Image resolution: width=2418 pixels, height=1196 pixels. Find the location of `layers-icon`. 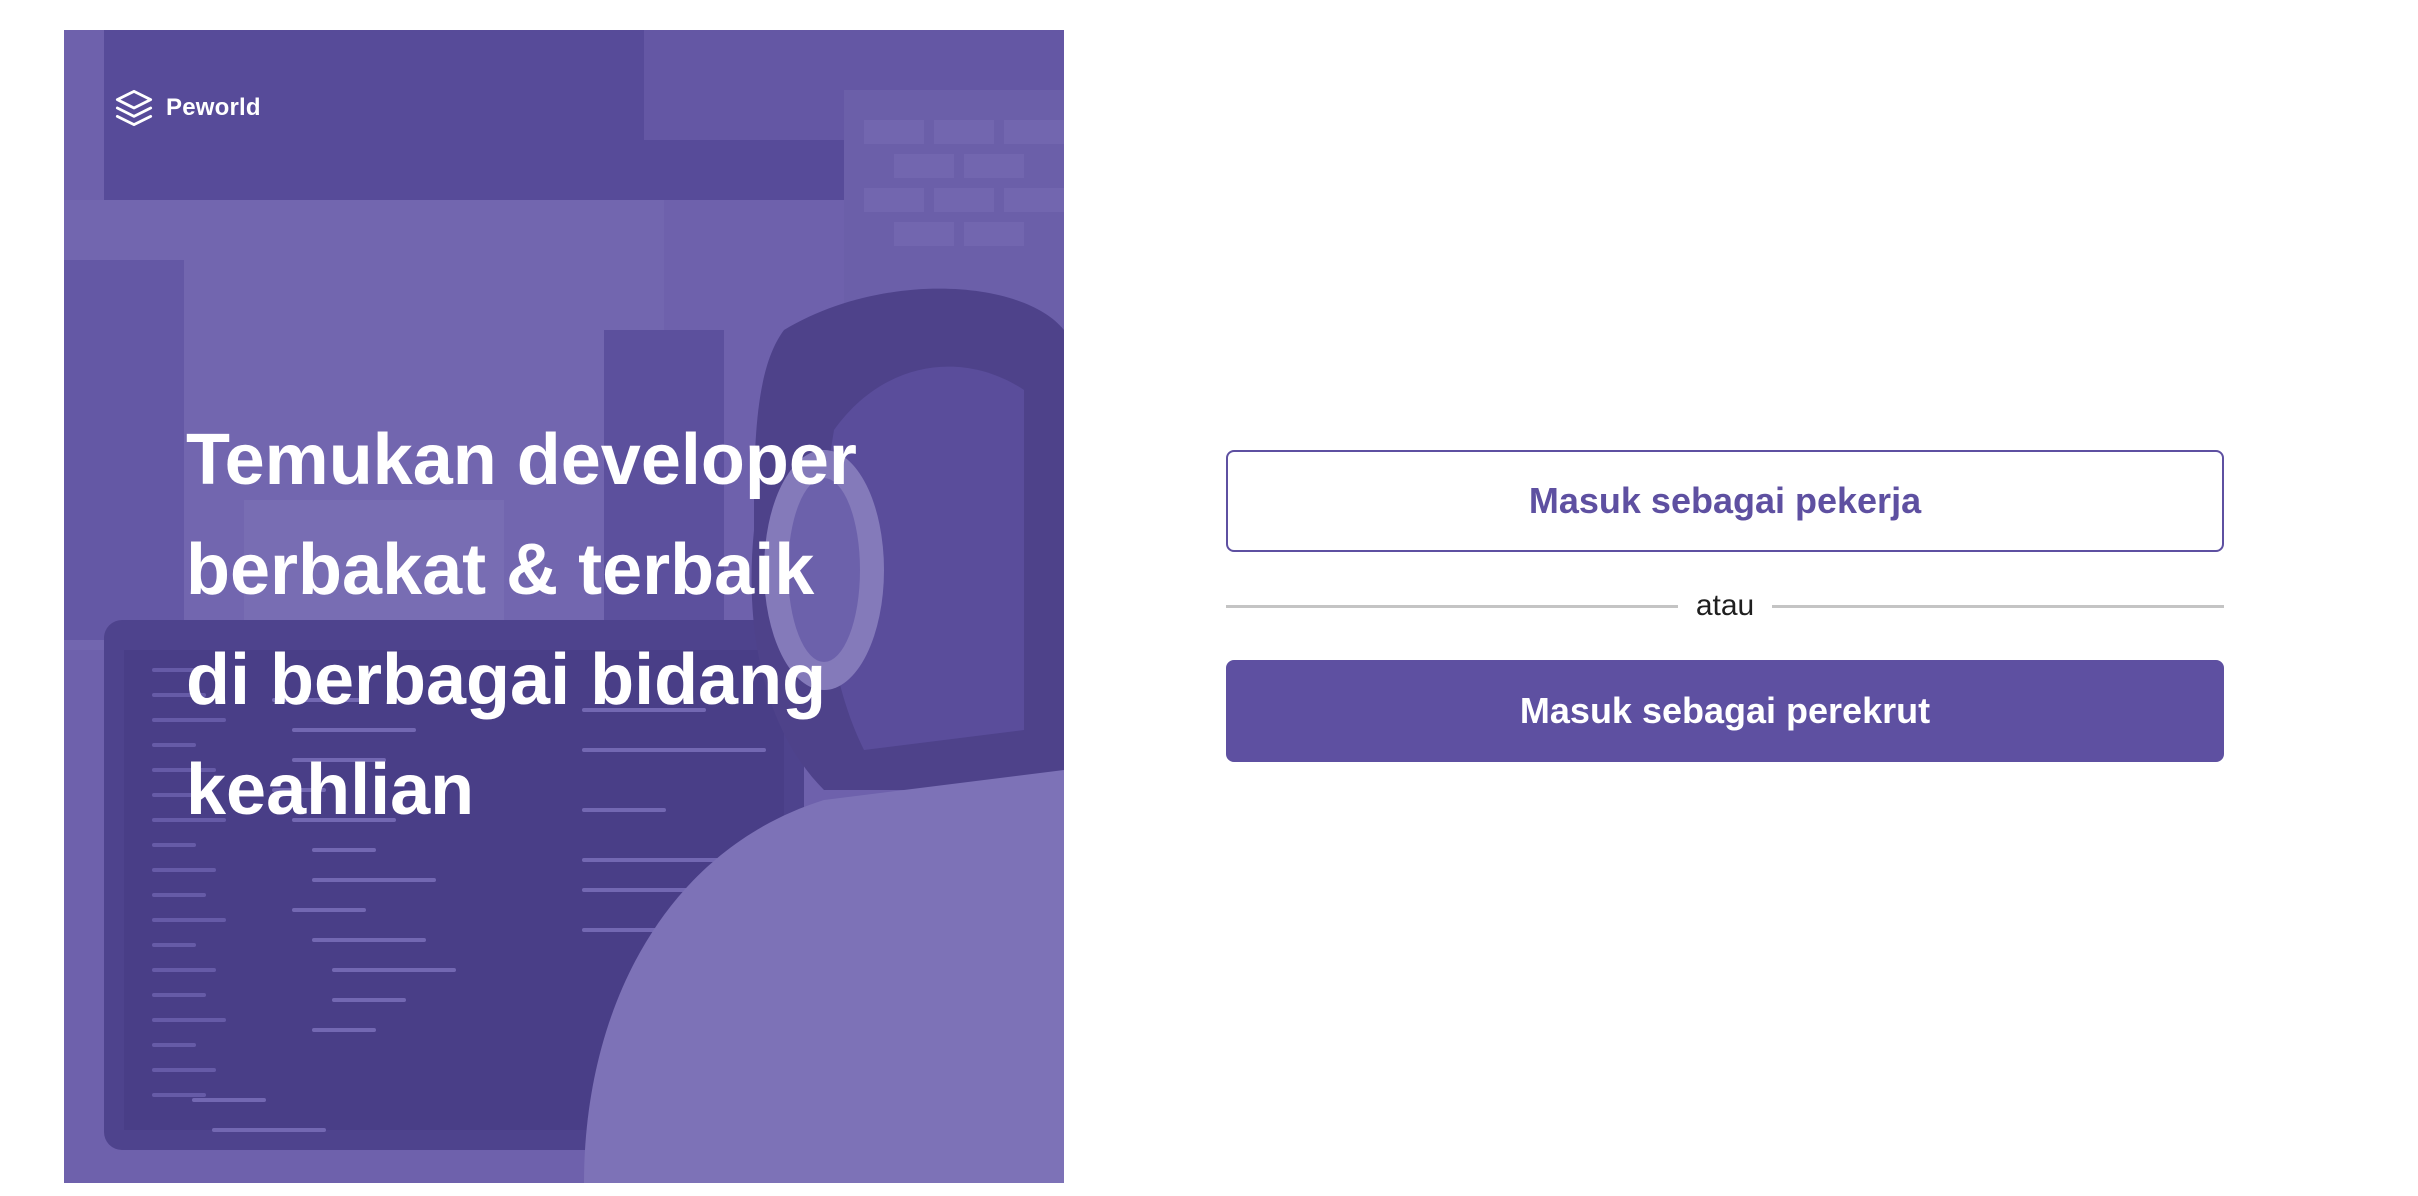

layers-icon is located at coordinates (134, 108).